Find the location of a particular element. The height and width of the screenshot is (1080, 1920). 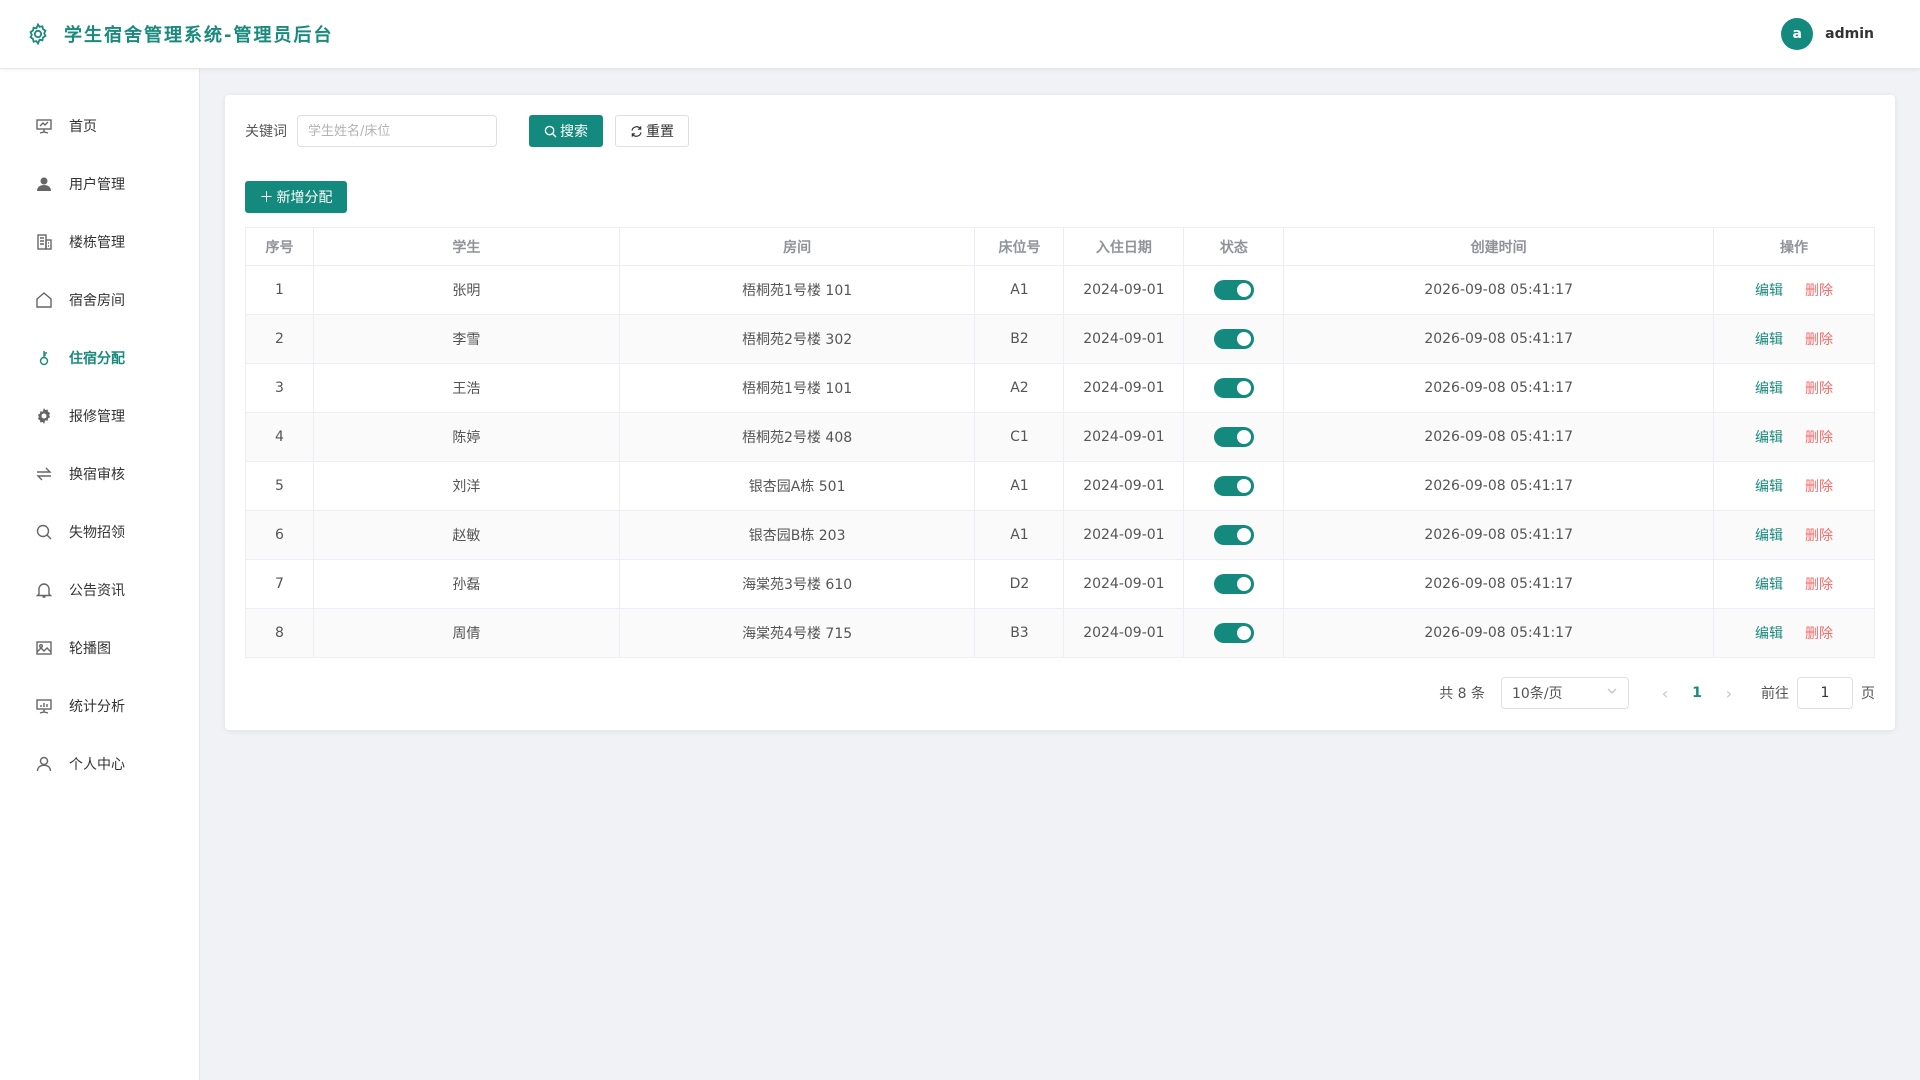

sidebar-item-label: 首页 is located at coordinates (83, 127).